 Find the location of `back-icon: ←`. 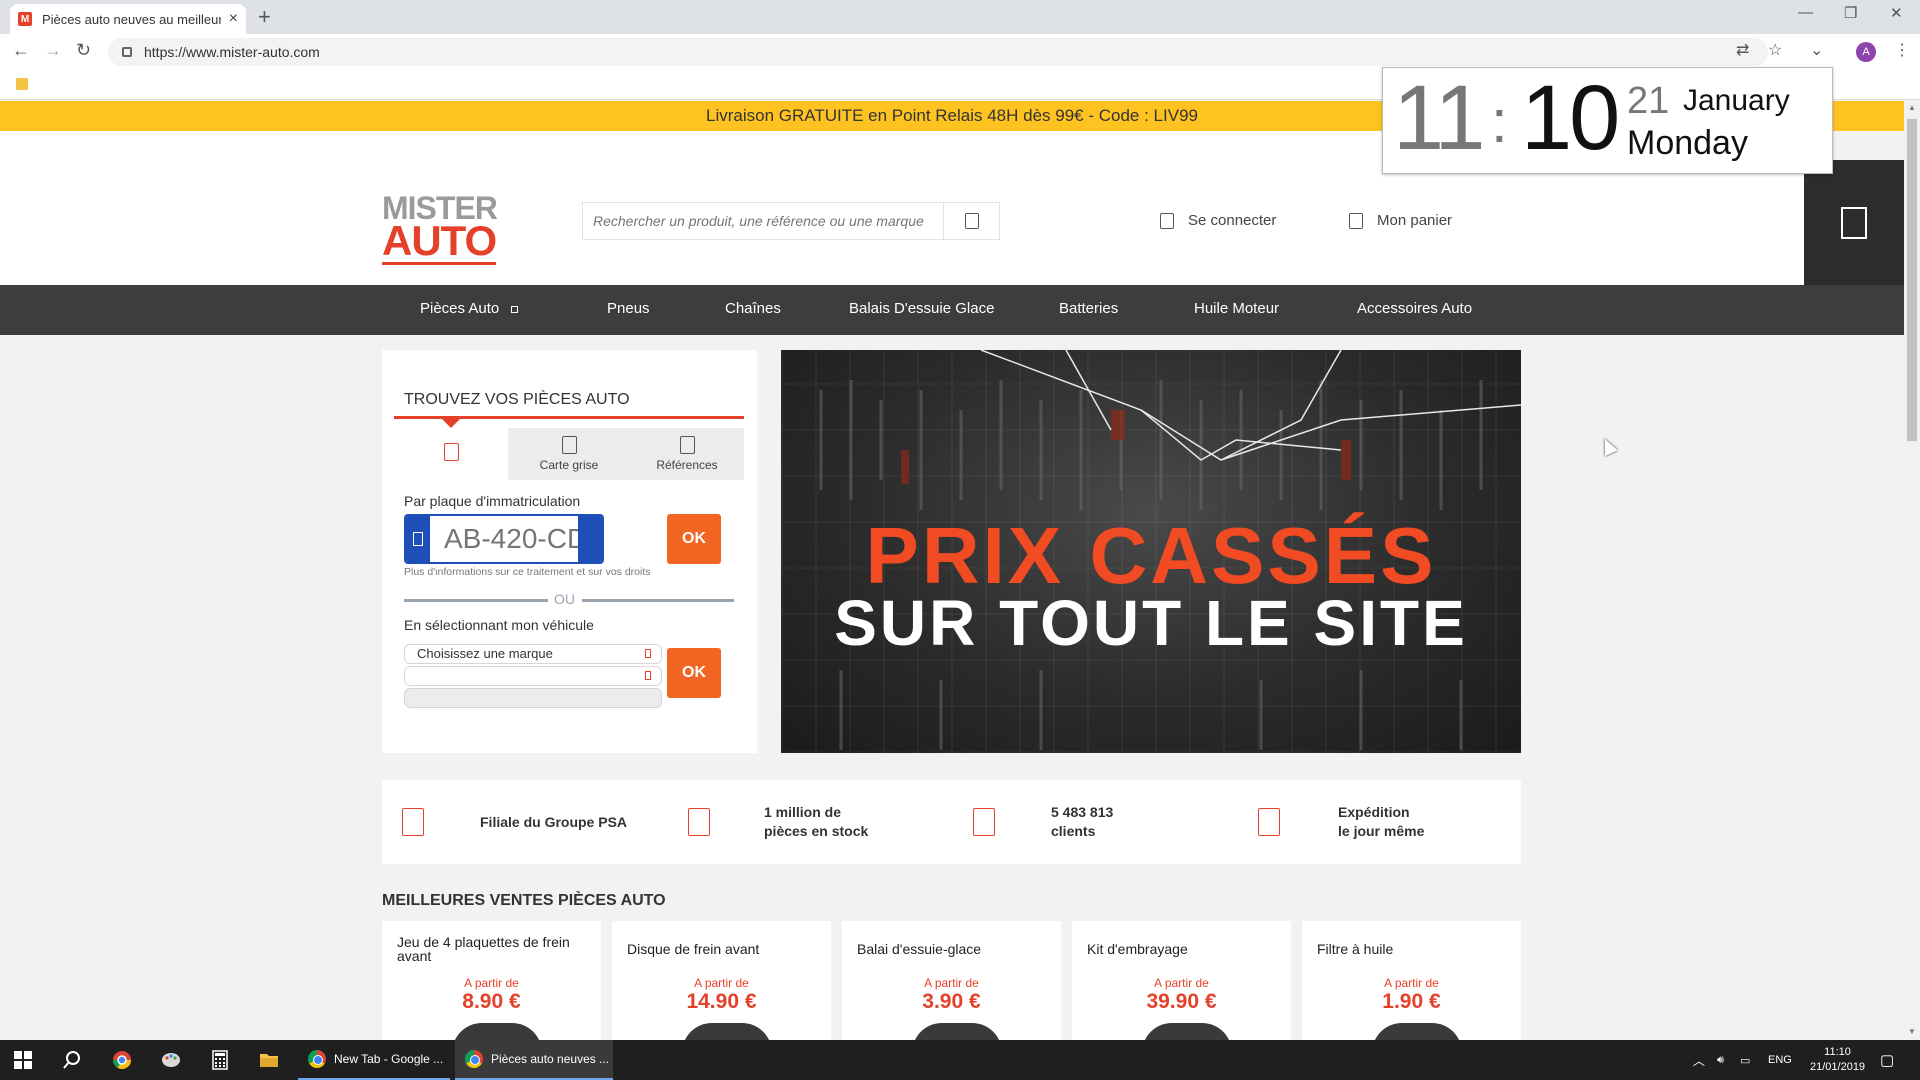

back-icon: ← is located at coordinates (21, 50).